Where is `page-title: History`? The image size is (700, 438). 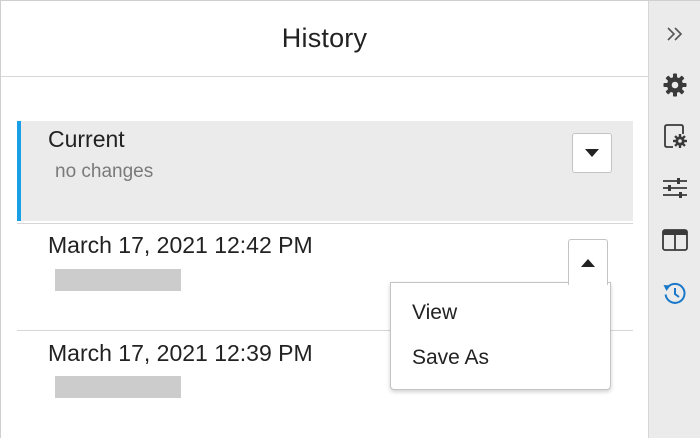
page-title: History is located at coordinates (324, 38).